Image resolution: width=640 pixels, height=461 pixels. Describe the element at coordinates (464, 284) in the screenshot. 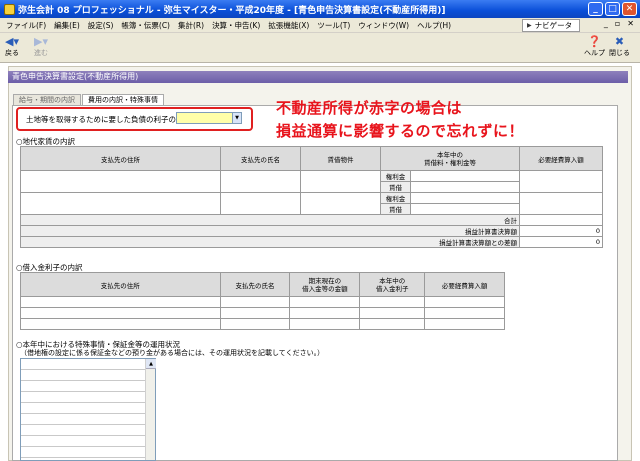

I see `loan-header-expense: 必要経費算入額` at that location.